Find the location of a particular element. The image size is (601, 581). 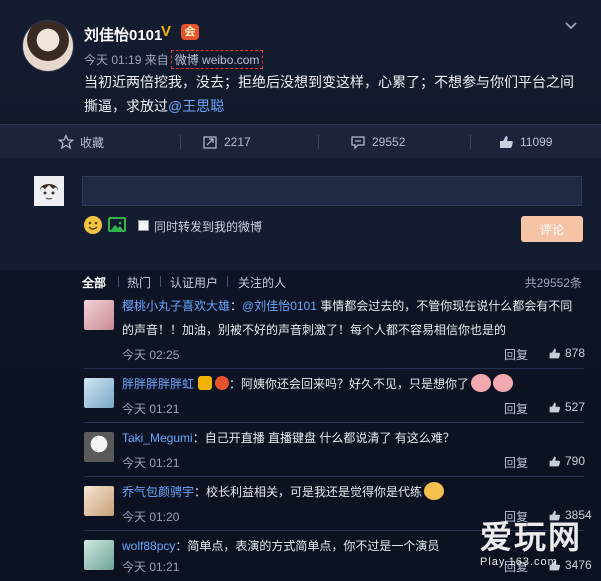

favorite-button: 收藏 is located at coordinates (81, 142).